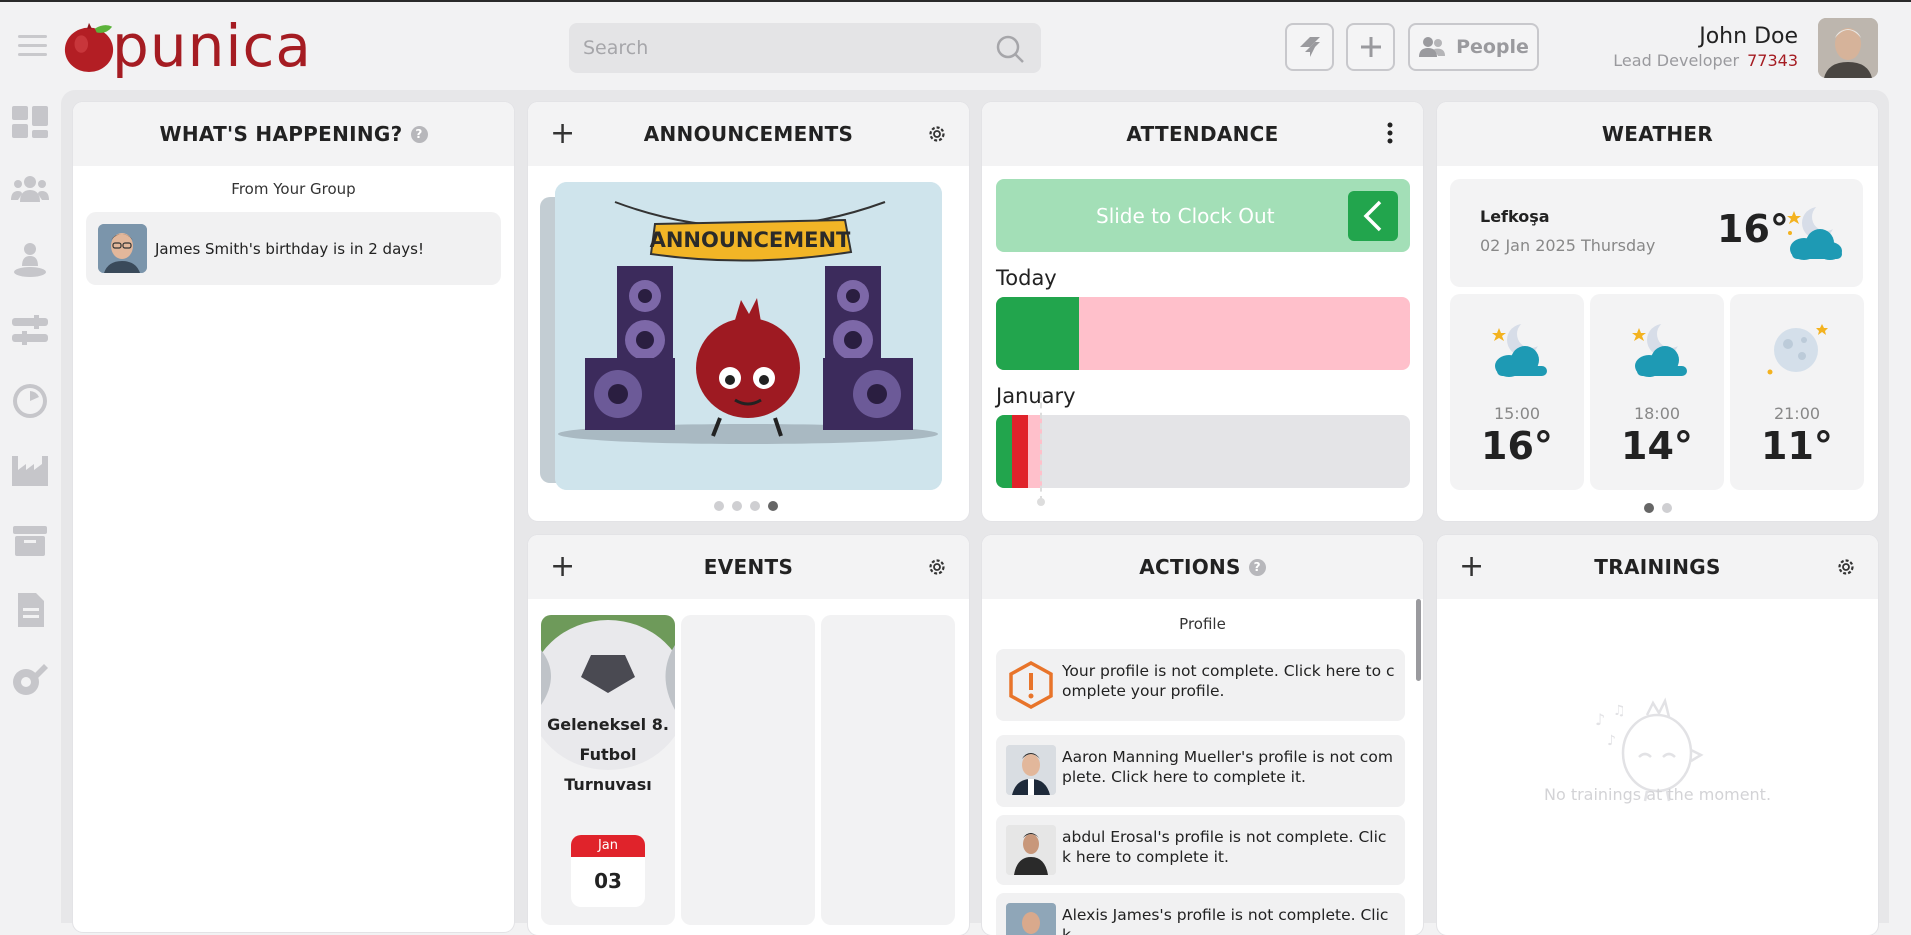 This screenshot has height=935, width=1911. I want to click on month-label: January, so click(1036, 396).